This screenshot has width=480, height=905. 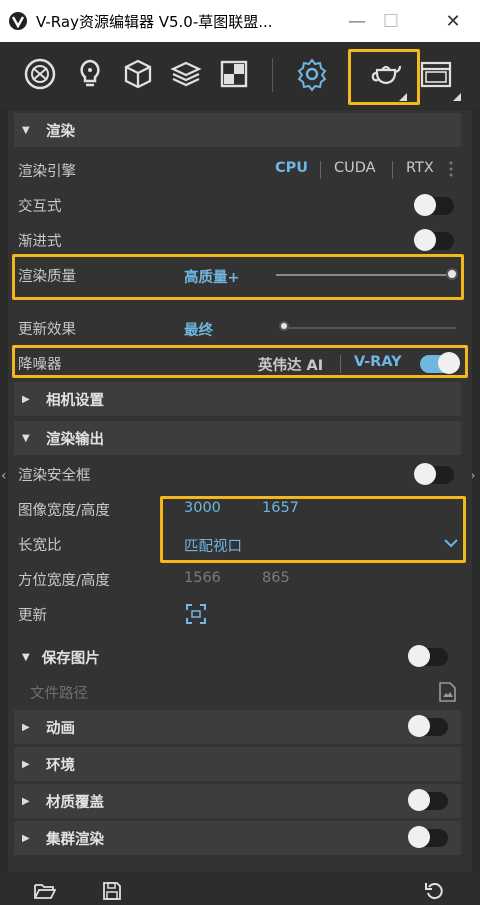 What do you see at coordinates (237, 399) in the screenshot?
I see `section-camera: ▶ 相机设置` at bounding box center [237, 399].